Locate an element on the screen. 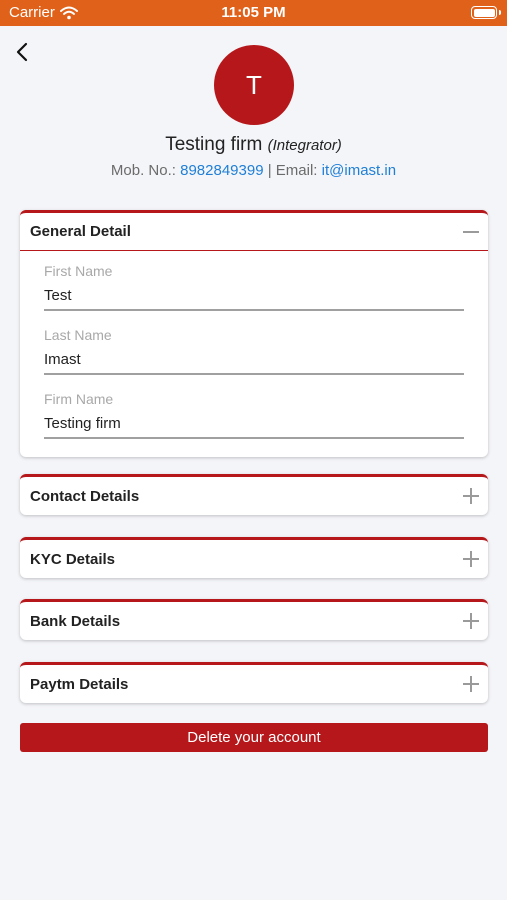 Image resolution: width=507 pixels, height=900 pixels. kyc-details-title: KYC Details is located at coordinates (73, 559).